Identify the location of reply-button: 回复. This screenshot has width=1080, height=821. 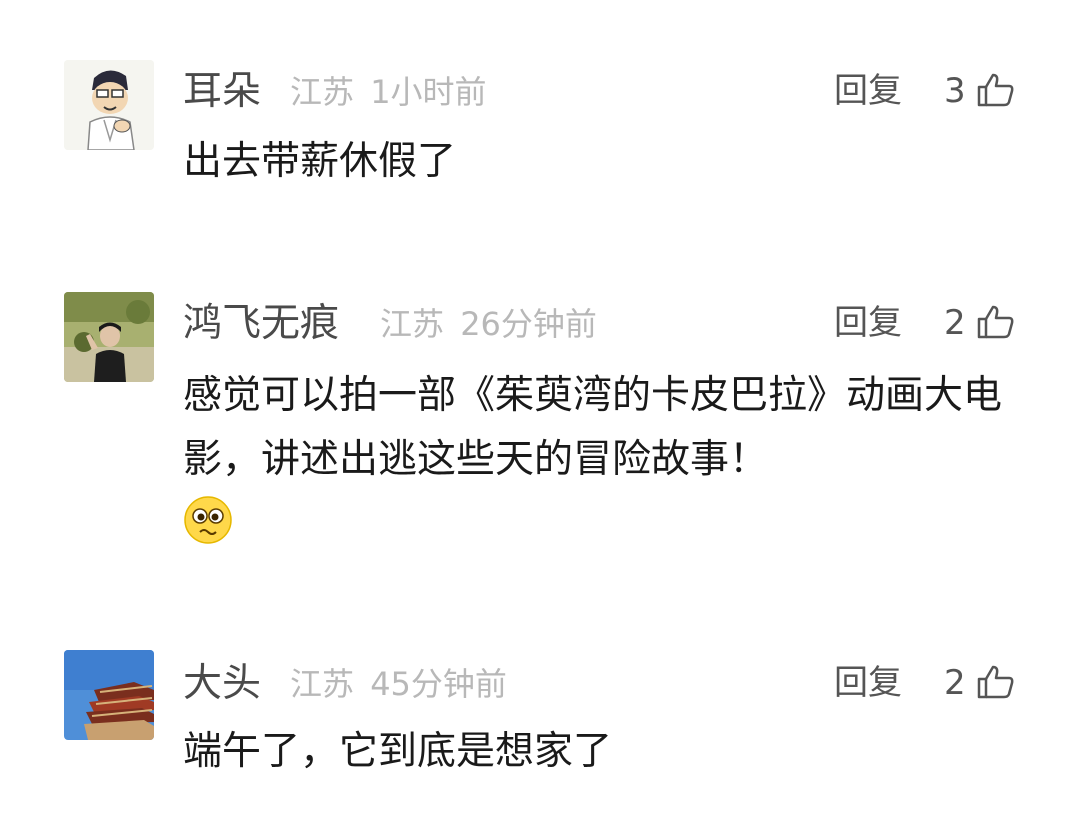
(868, 683).